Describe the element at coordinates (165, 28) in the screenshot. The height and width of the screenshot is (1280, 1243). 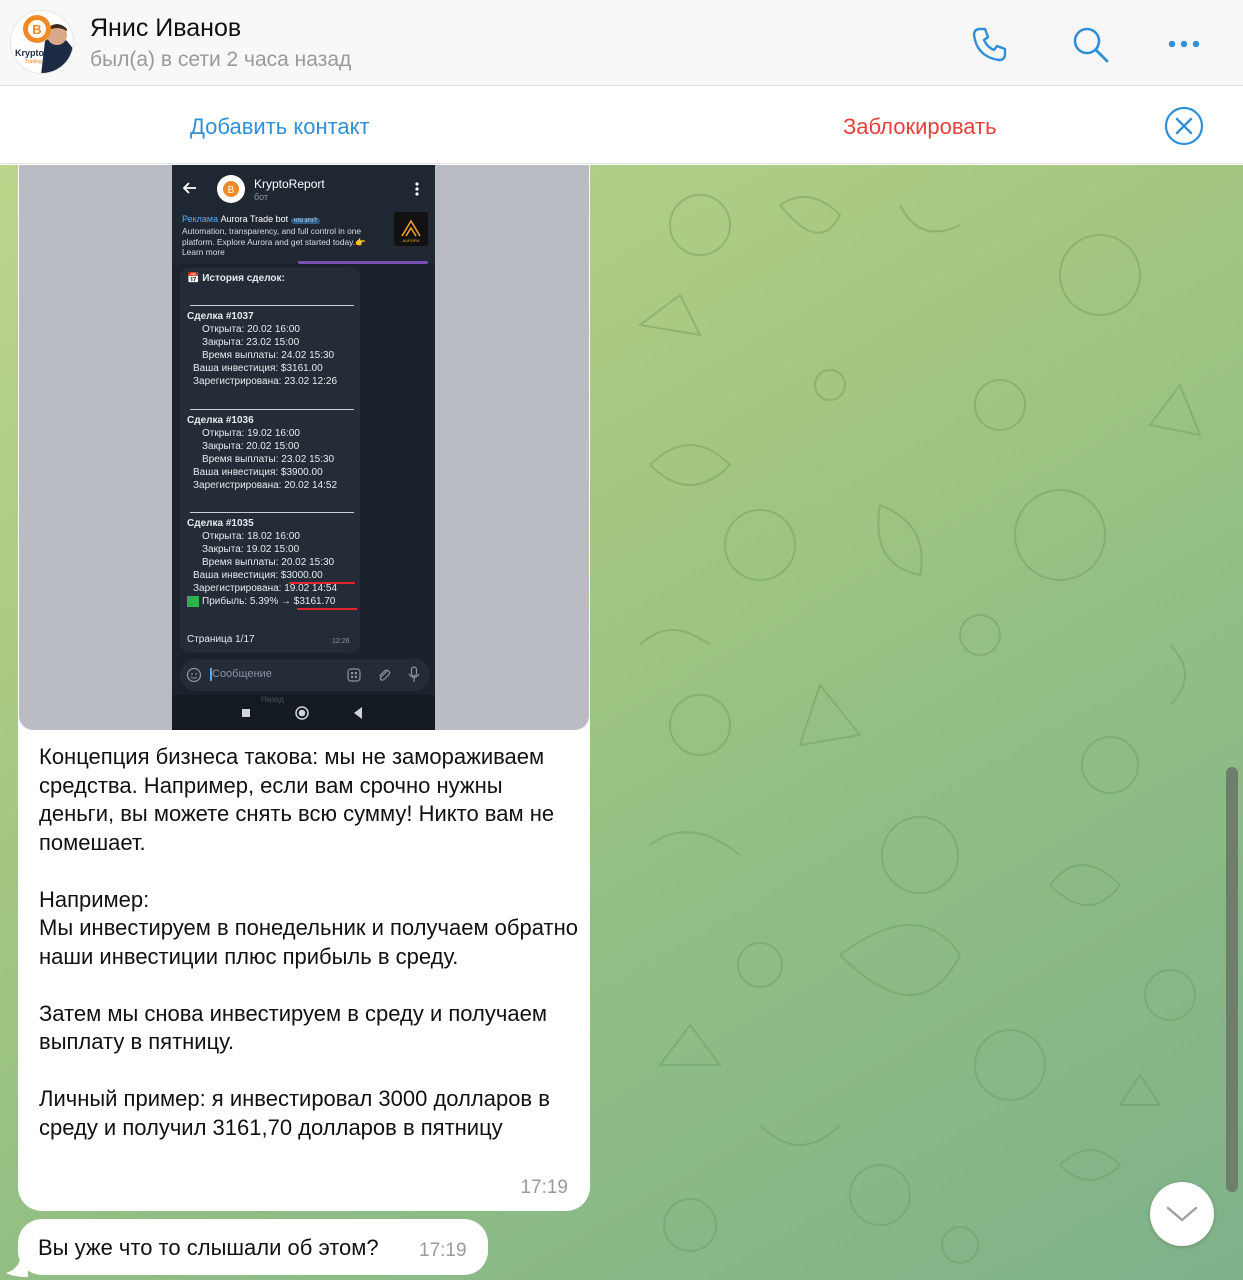
I see `contact-name: Янис Иванов` at that location.